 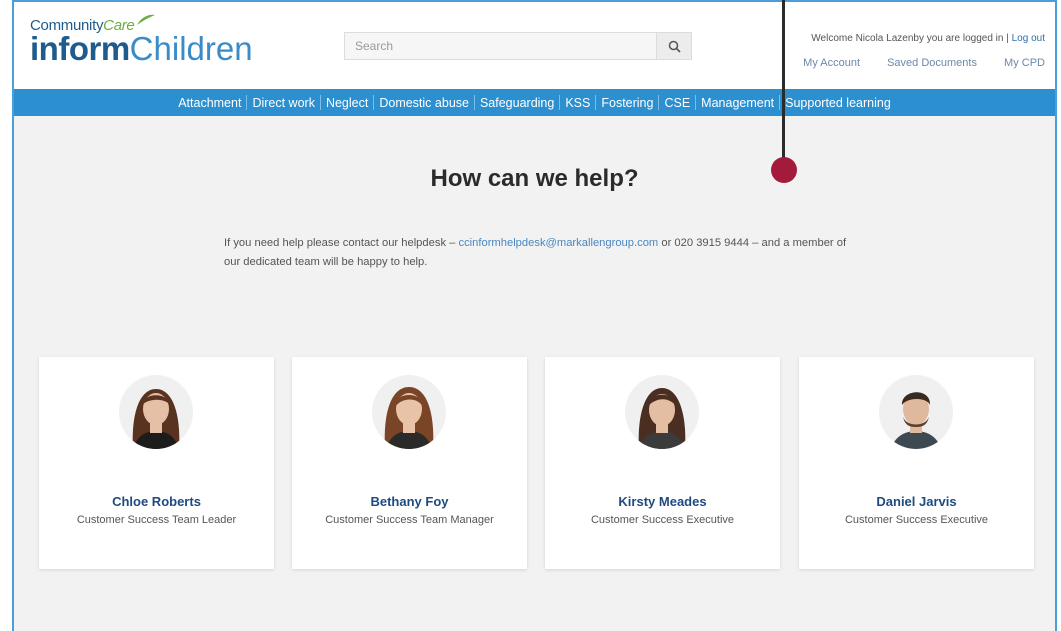 I want to click on search-input, so click(x=505, y=46).